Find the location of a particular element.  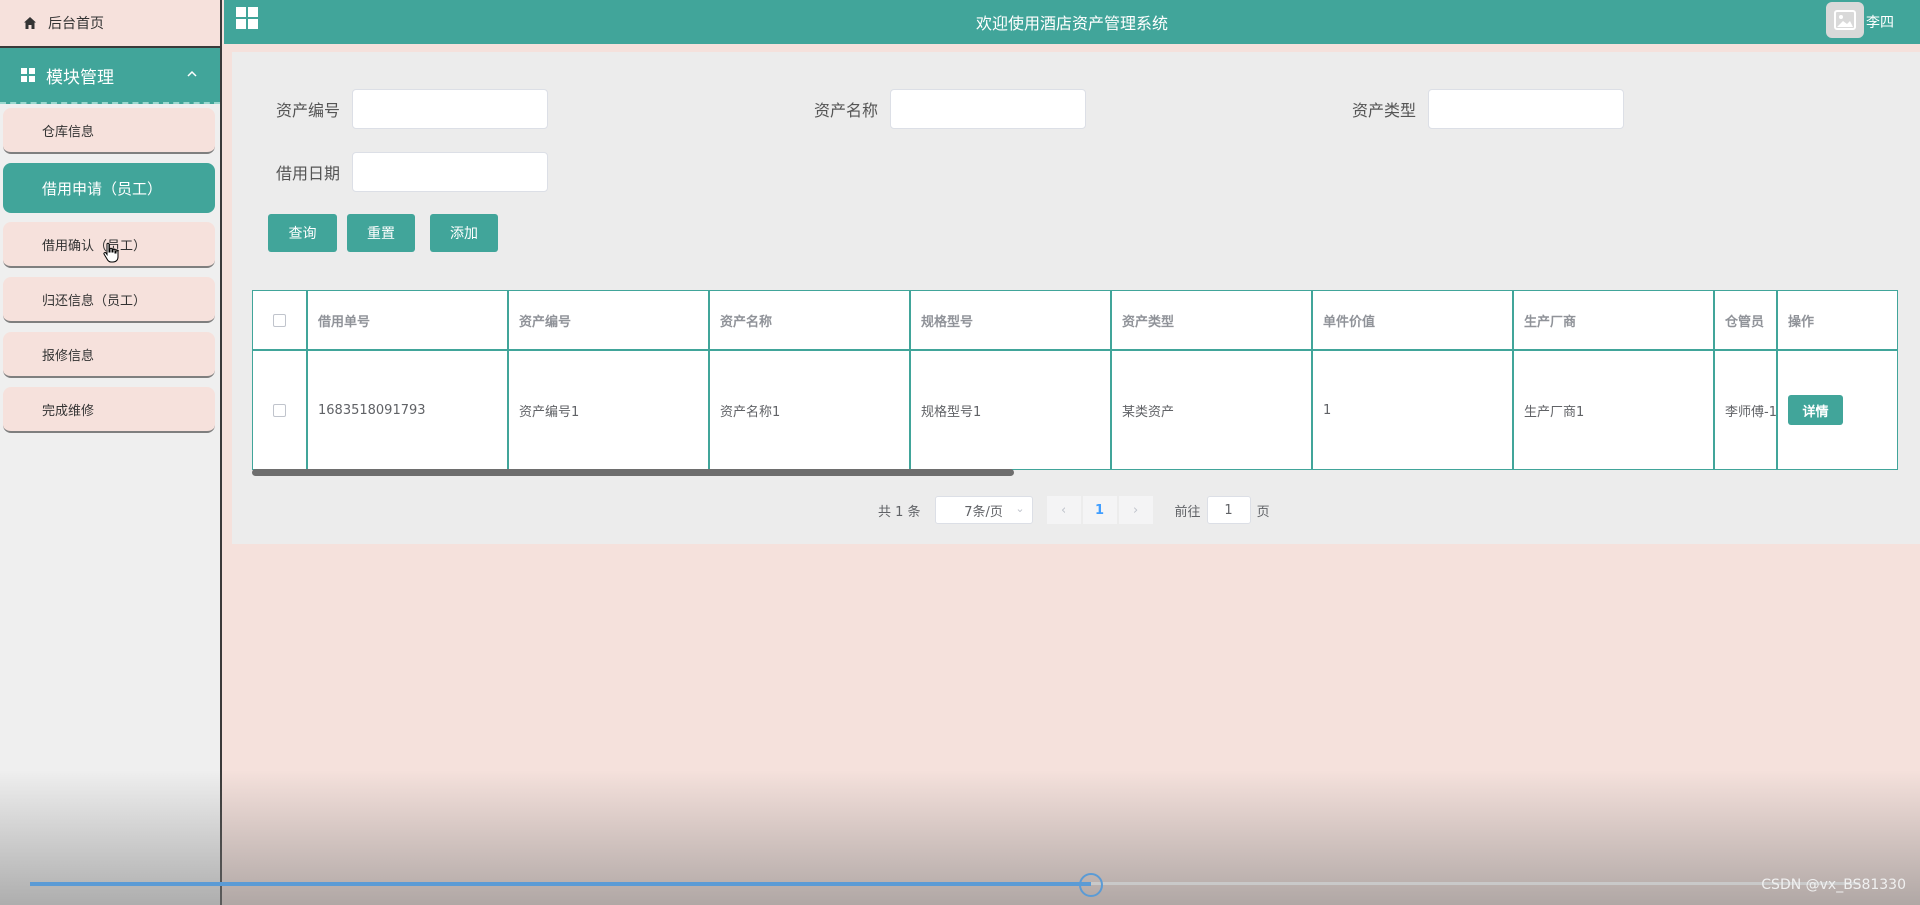

select-all-cell is located at coordinates (280, 320).